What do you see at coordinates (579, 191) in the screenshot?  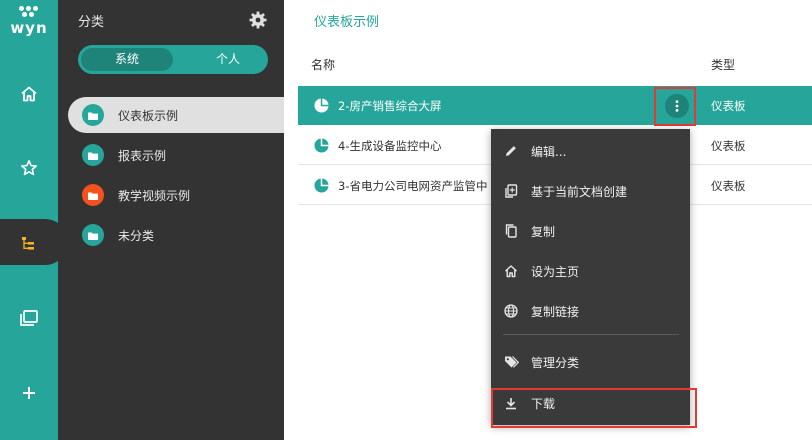 I see `menu-item-label: 基于当前文档创建` at bounding box center [579, 191].